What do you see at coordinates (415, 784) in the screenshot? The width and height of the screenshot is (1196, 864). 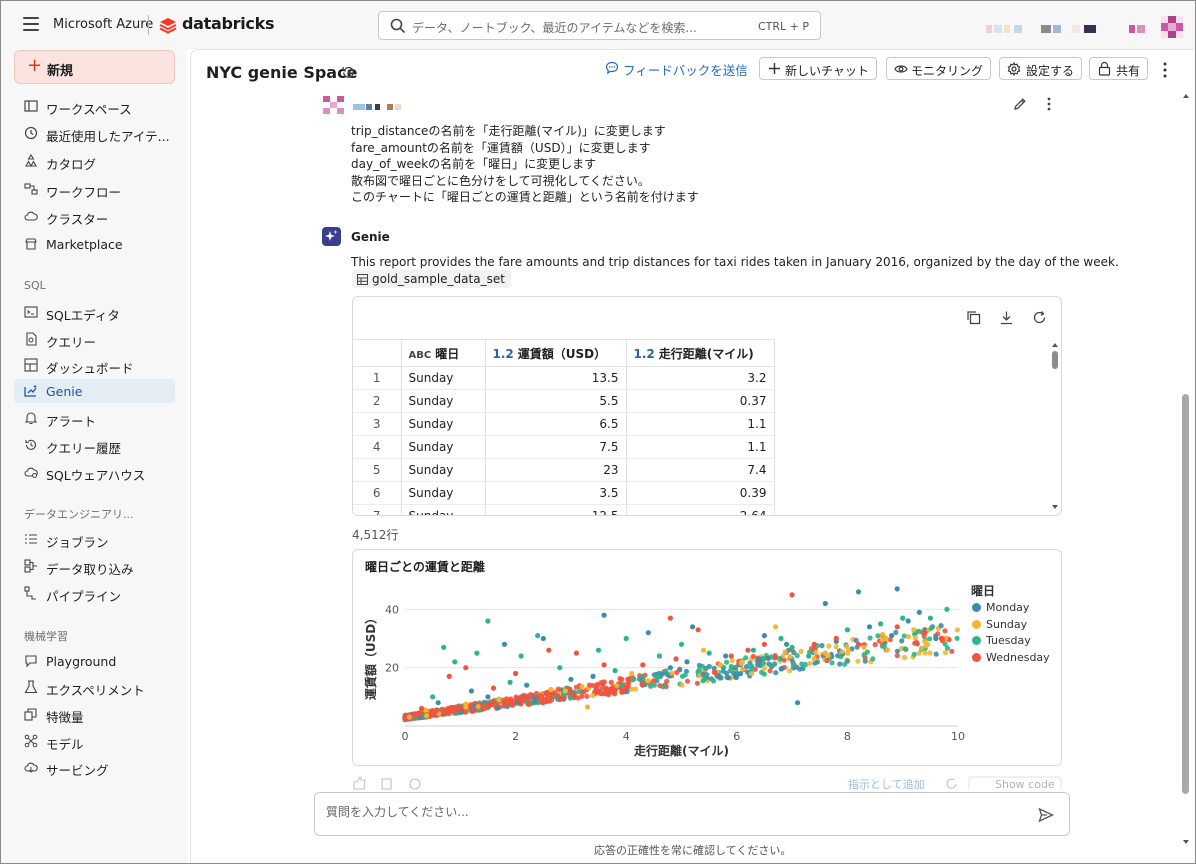 I see `info-icon` at bounding box center [415, 784].